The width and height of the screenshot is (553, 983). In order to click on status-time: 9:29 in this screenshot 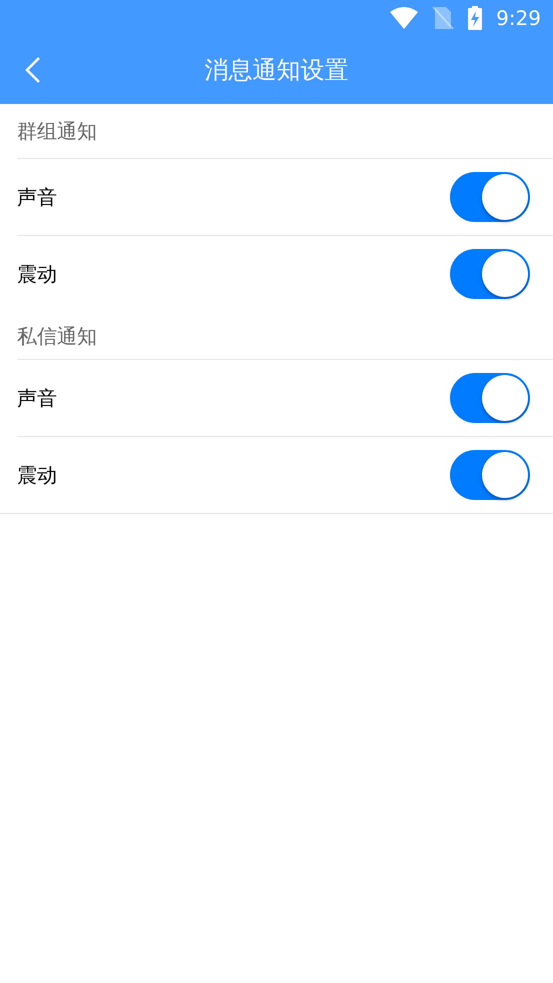, I will do `click(518, 18)`.